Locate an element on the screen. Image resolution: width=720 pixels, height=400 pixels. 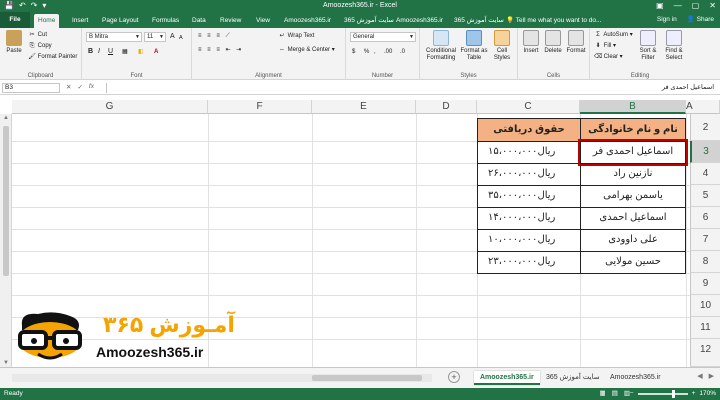
row-header-11: 11 is located at coordinates (705, 328).